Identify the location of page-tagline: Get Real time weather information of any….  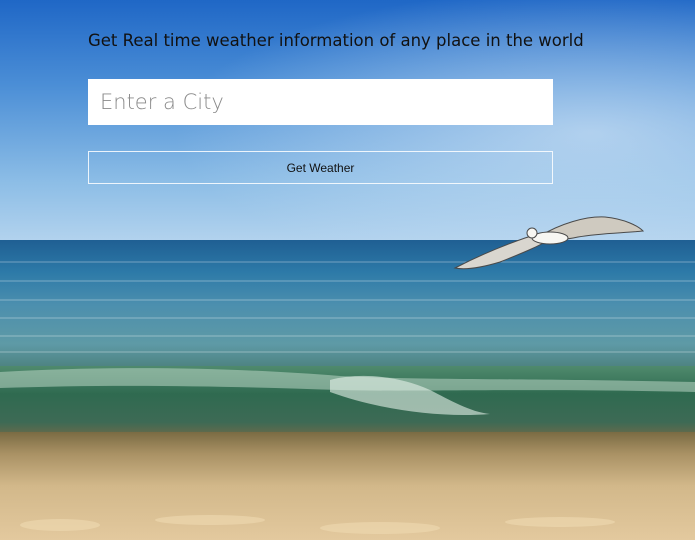
(336, 40).